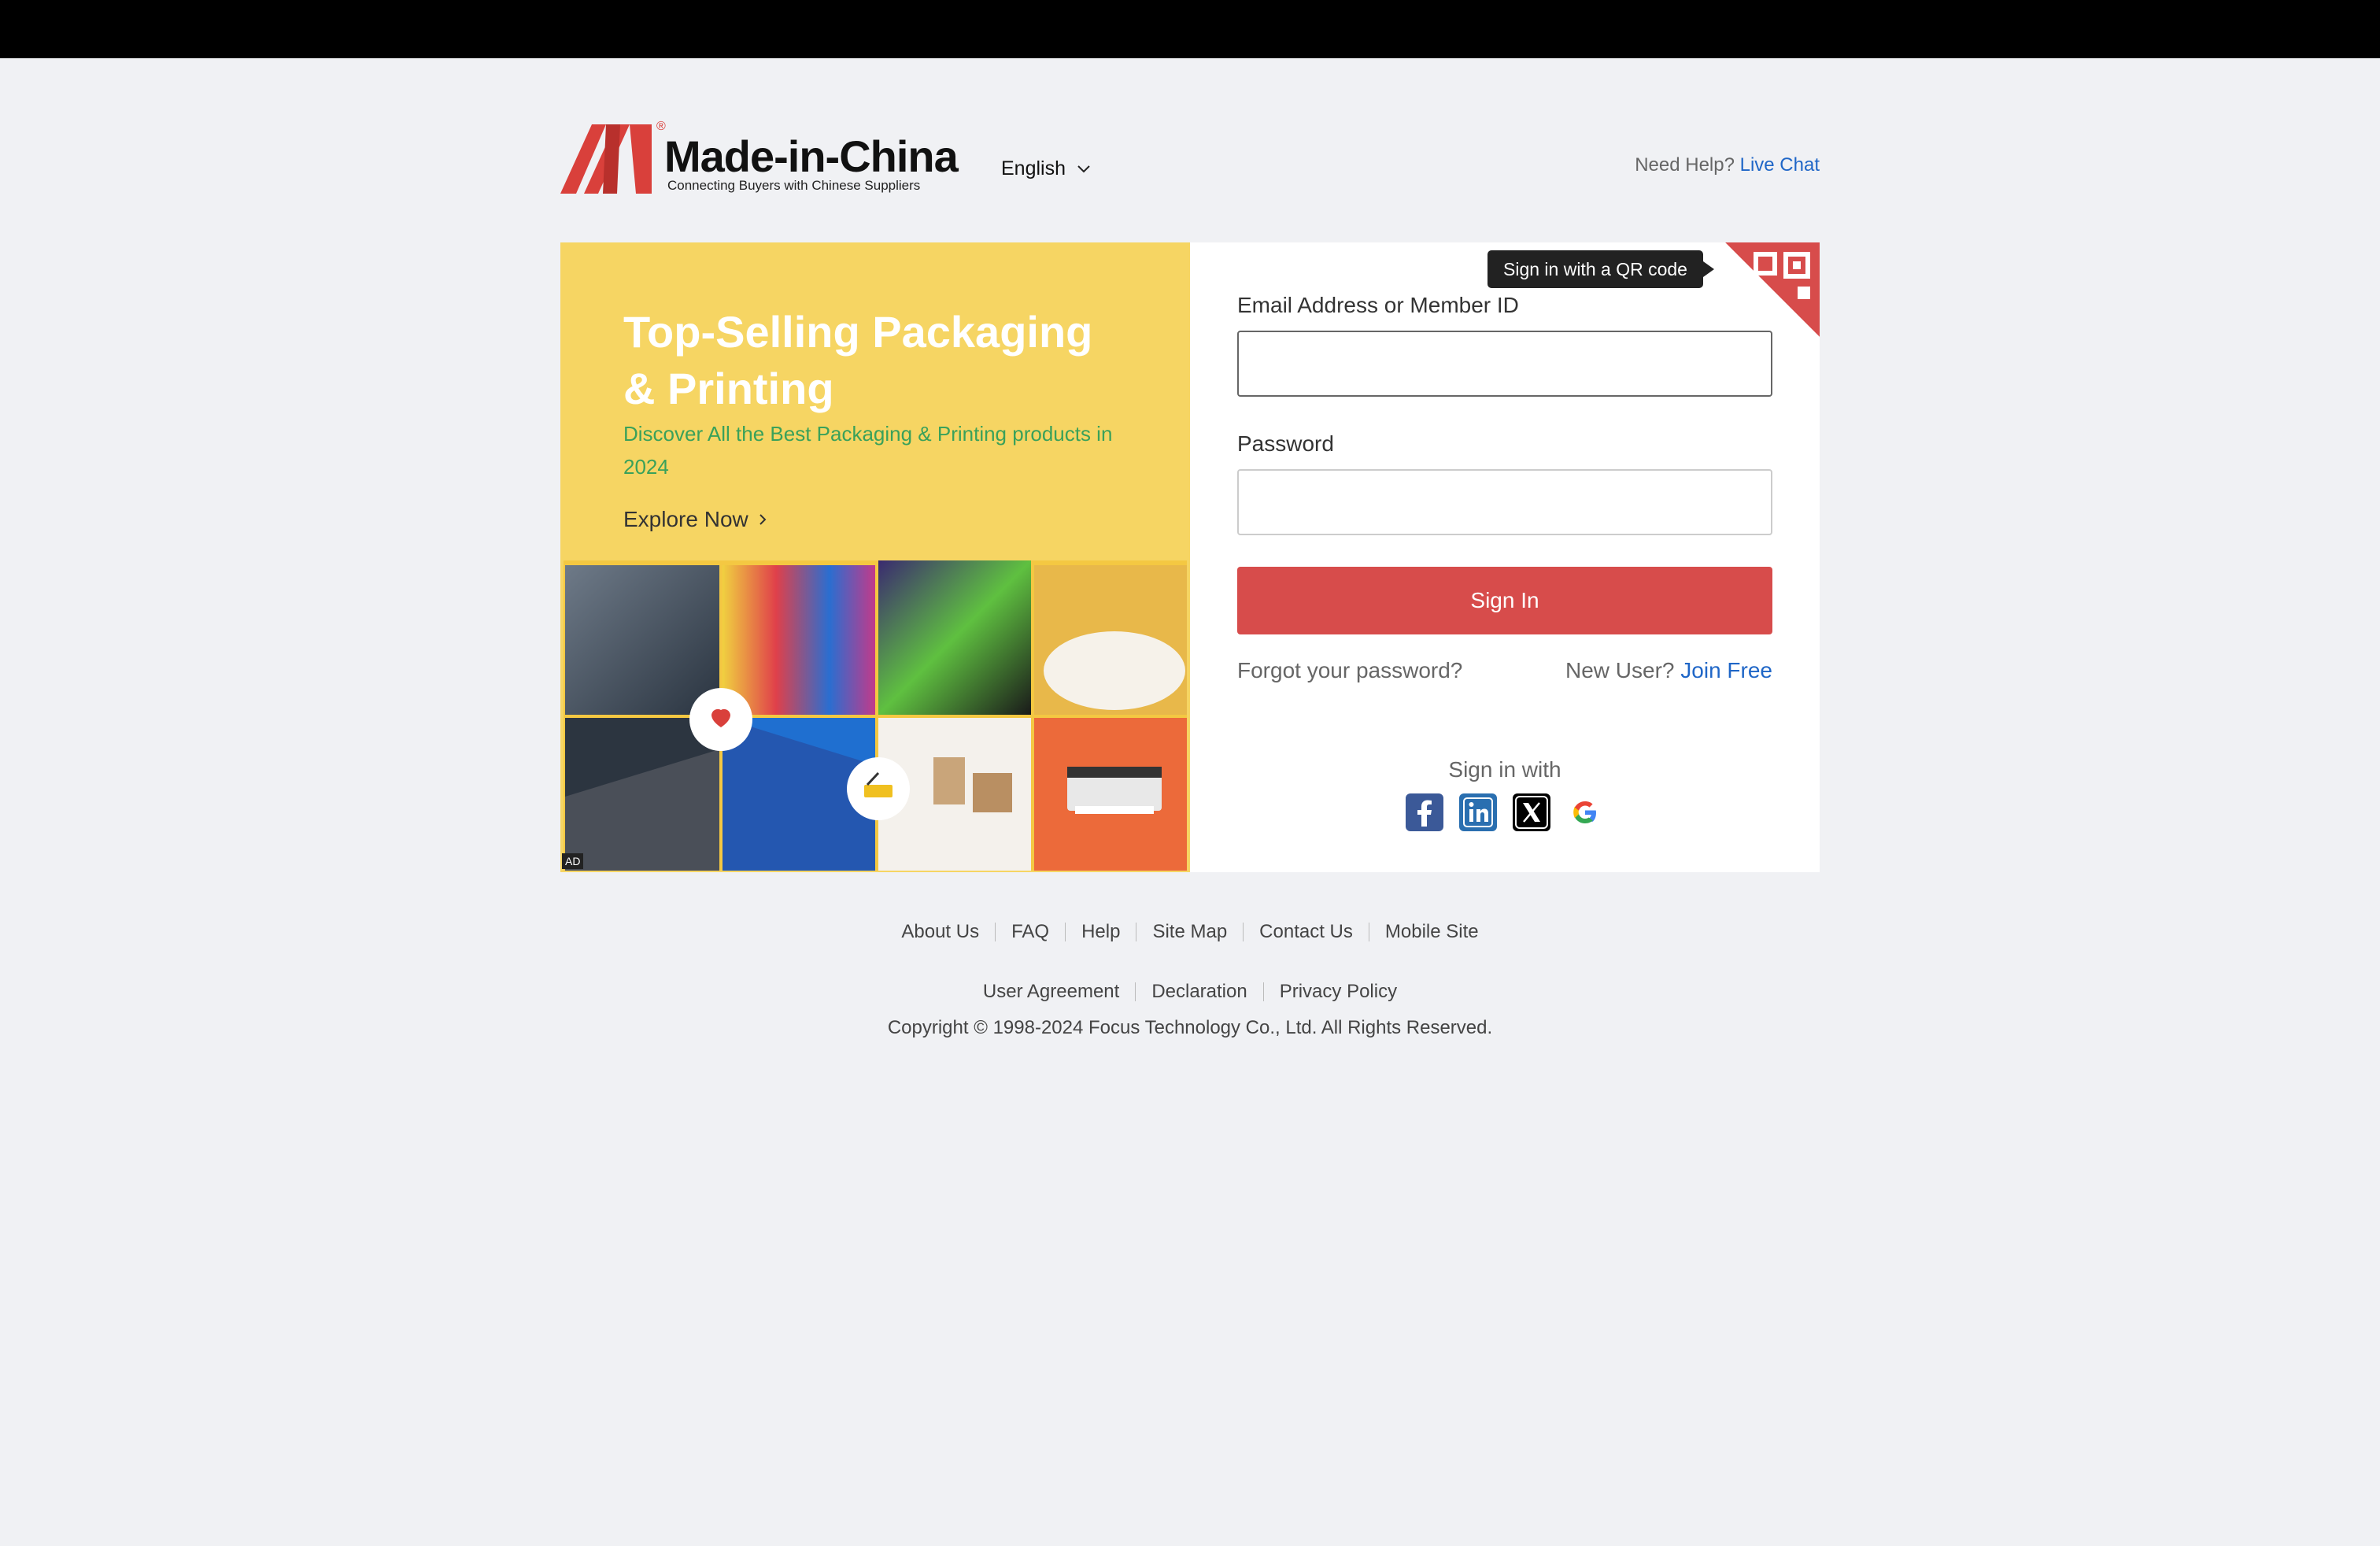 The image size is (2380, 1546). What do you see at coordinates (1190, 29) in the screenshot?
I see `browser-top-bar` at bounding box center [1190, 29].